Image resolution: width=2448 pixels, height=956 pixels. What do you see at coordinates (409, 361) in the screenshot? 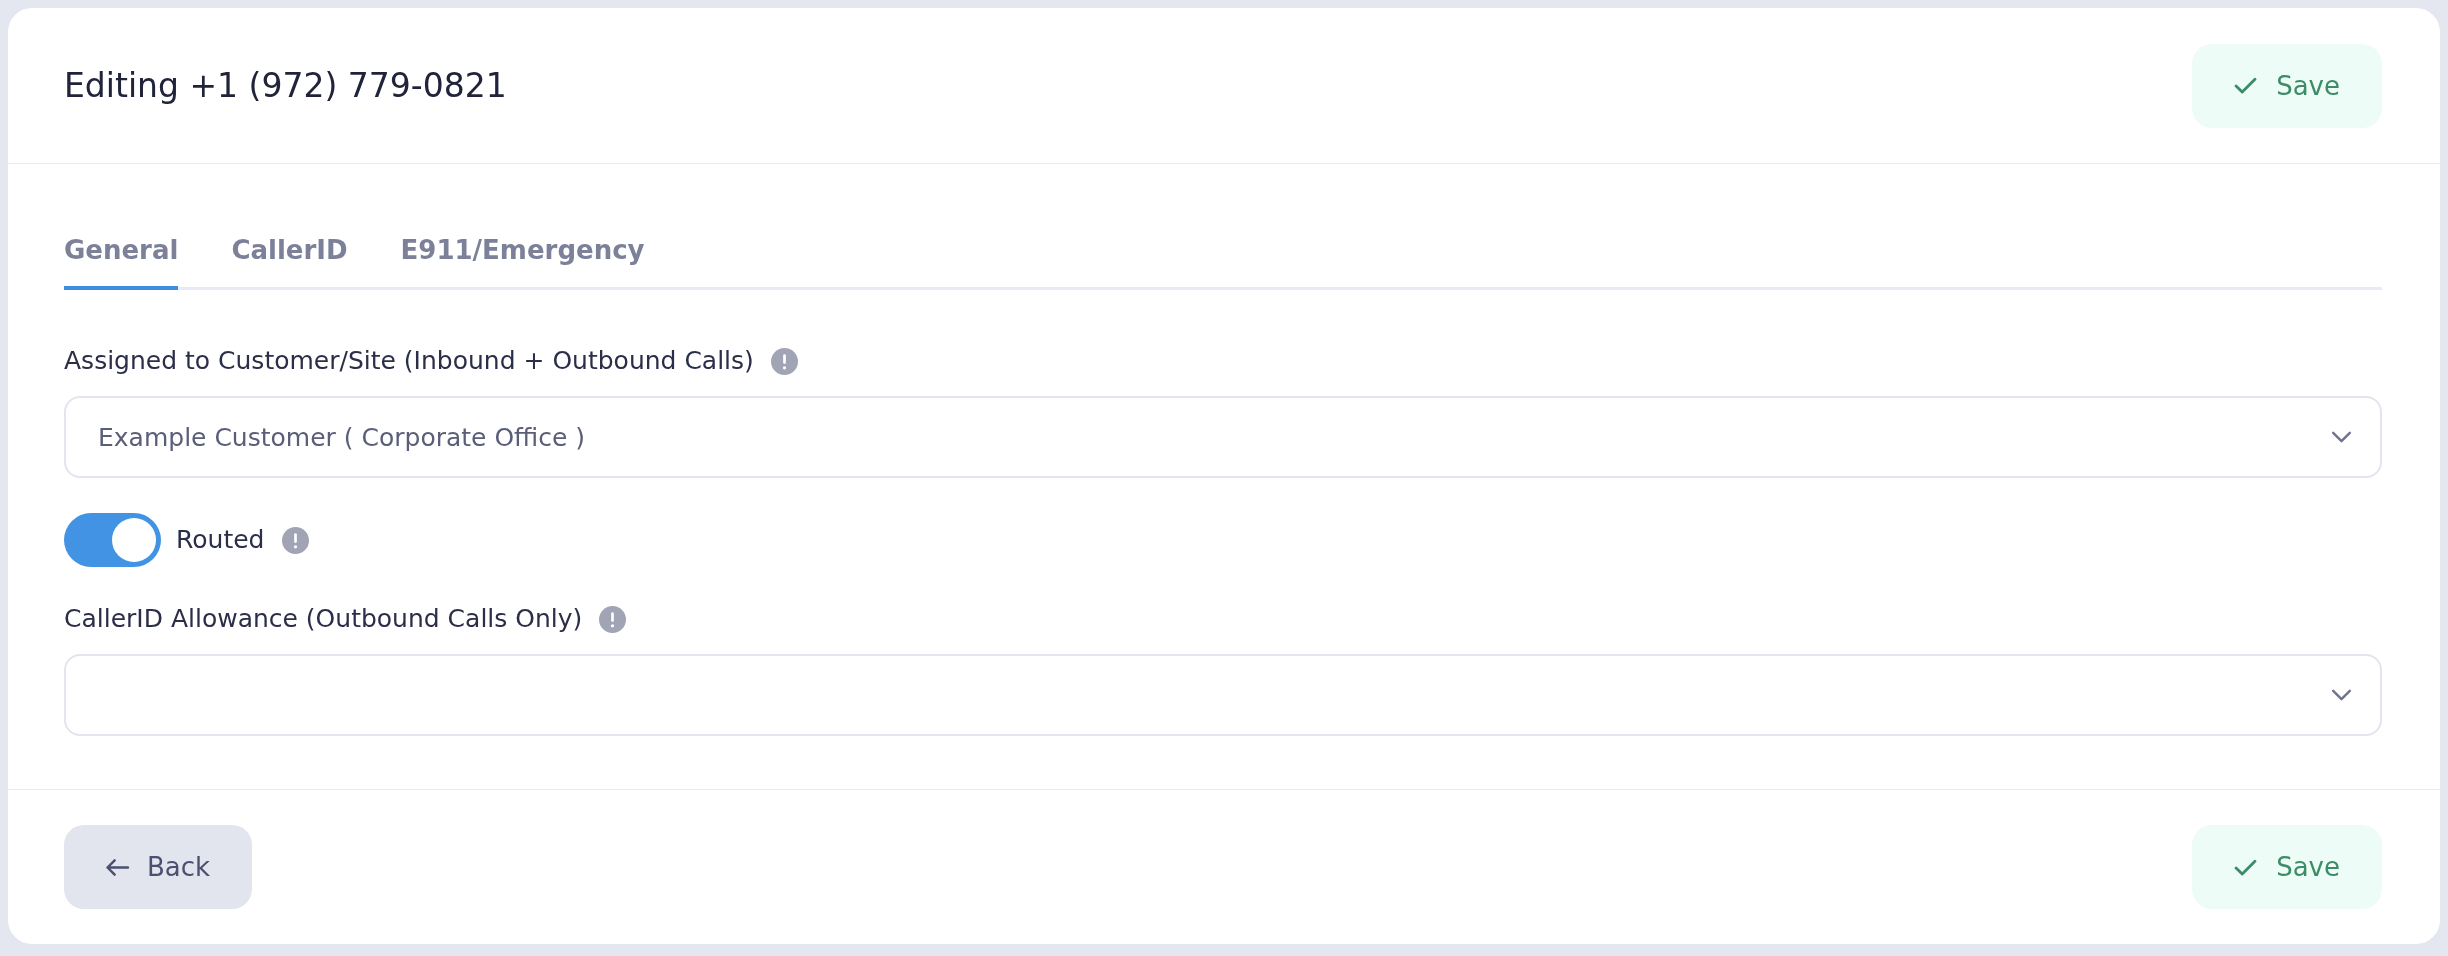
I see `field-label: Assigned to Customer/Site (Inbound + Outbound Calls)` at bounding box center [409, 361].